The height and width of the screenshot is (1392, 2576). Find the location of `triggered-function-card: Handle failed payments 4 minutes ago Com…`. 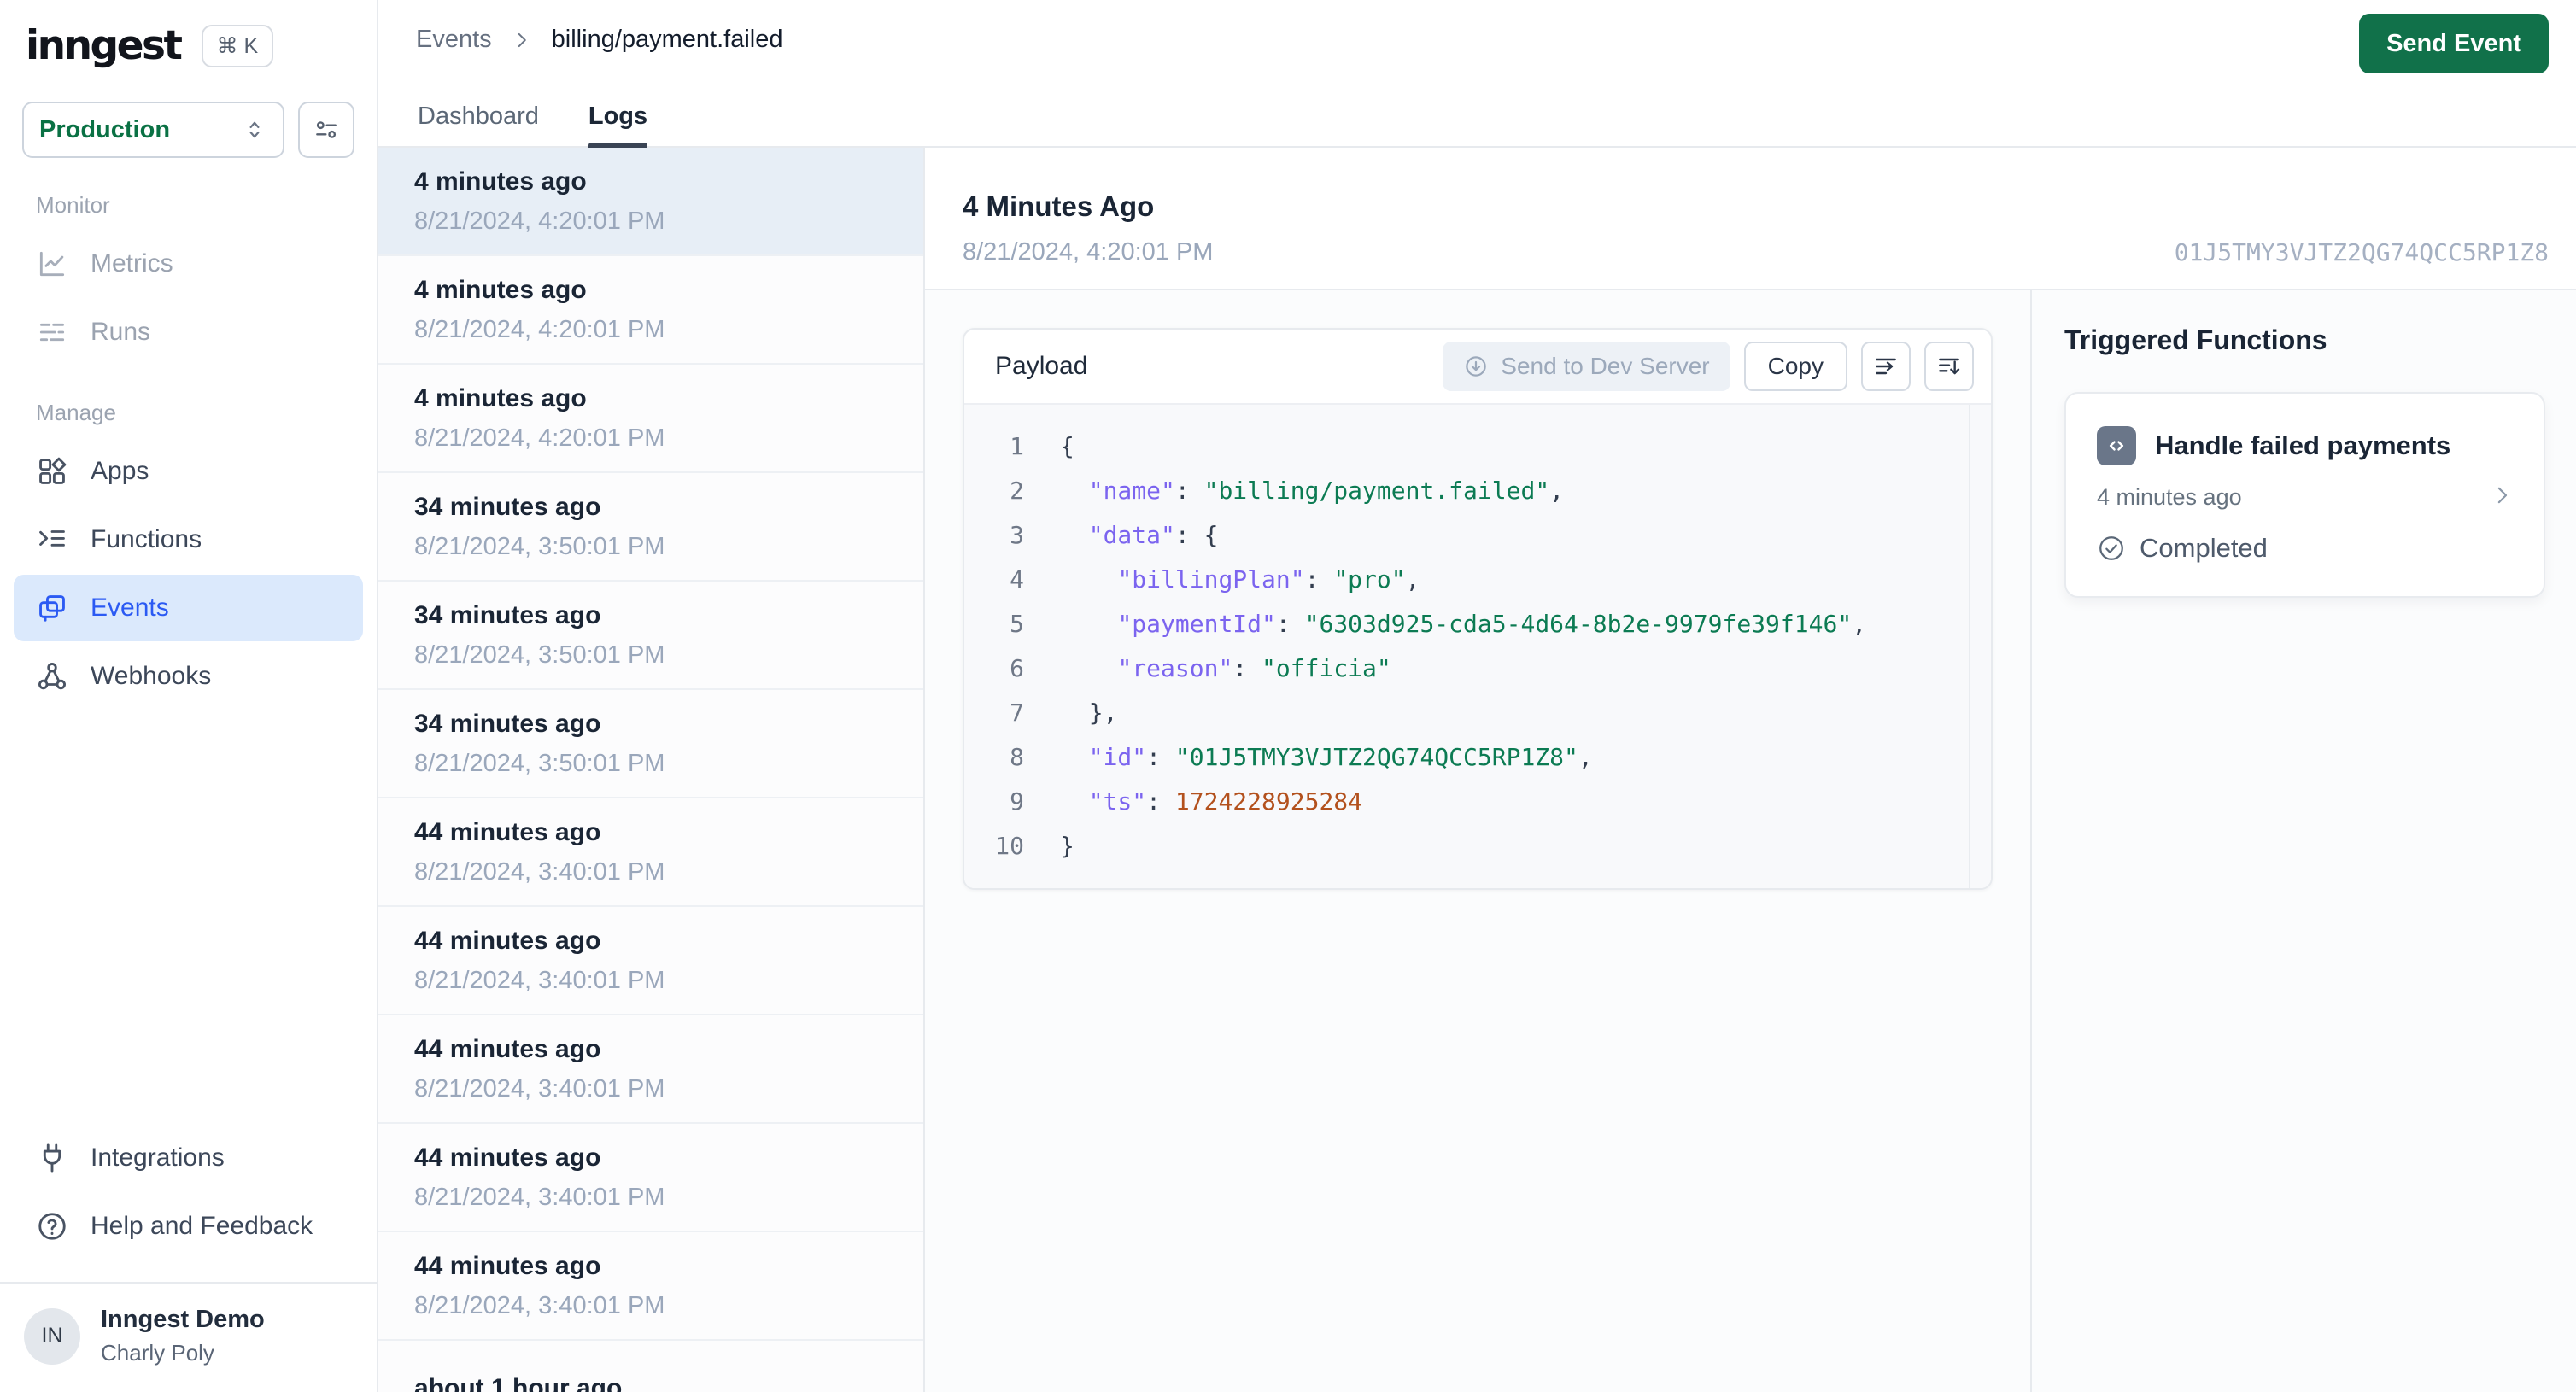

triggered-function-card: Handle failed payments 4 minutes ago Com… is located at coordinates (2304, 495).